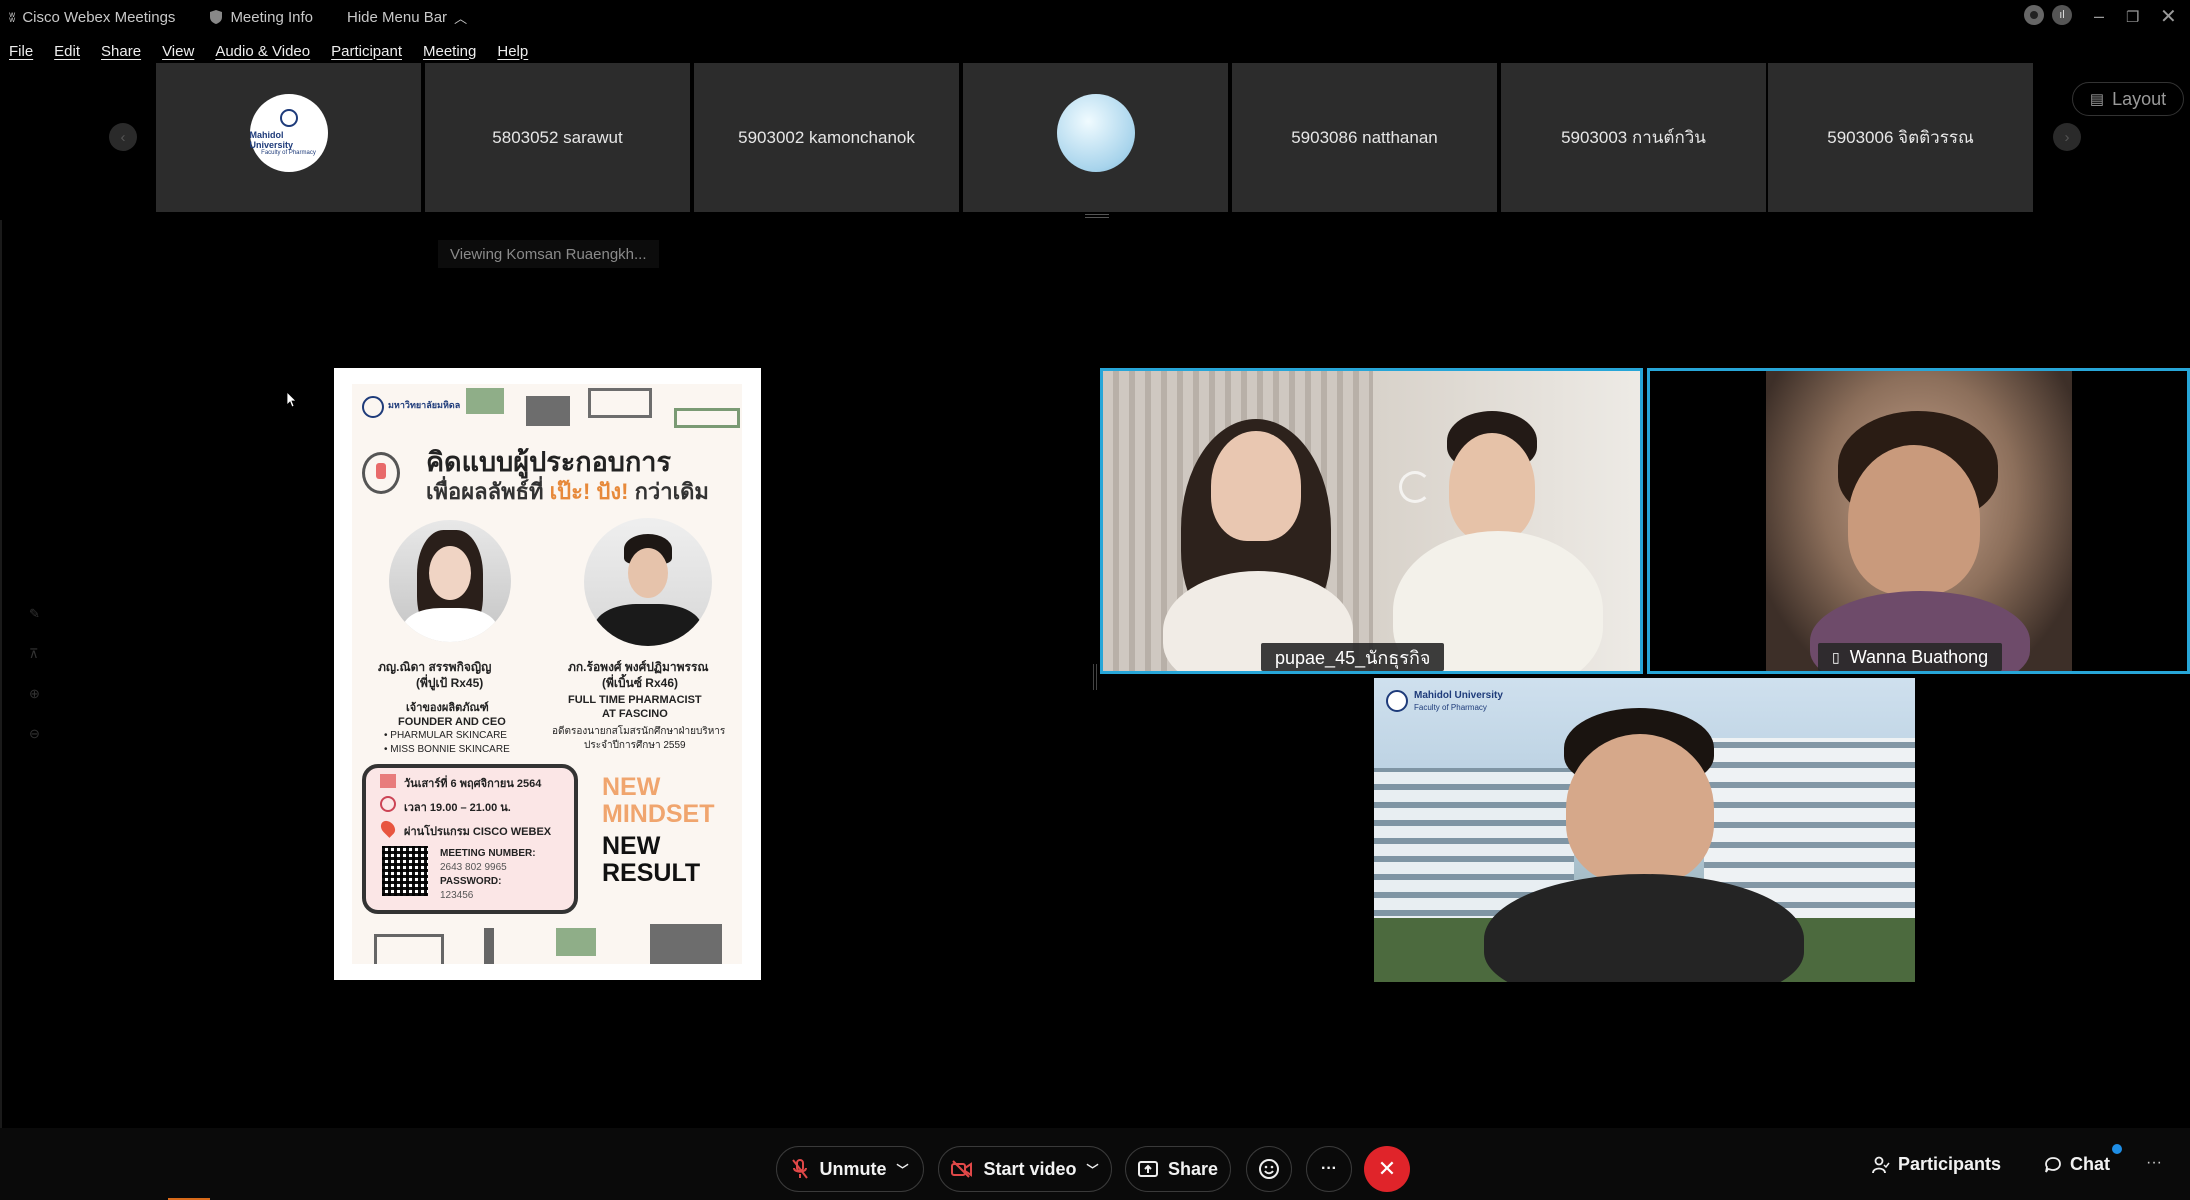  I want to click on thumbnail-tile: 5903002 kamonchanok, so click(826, 137).